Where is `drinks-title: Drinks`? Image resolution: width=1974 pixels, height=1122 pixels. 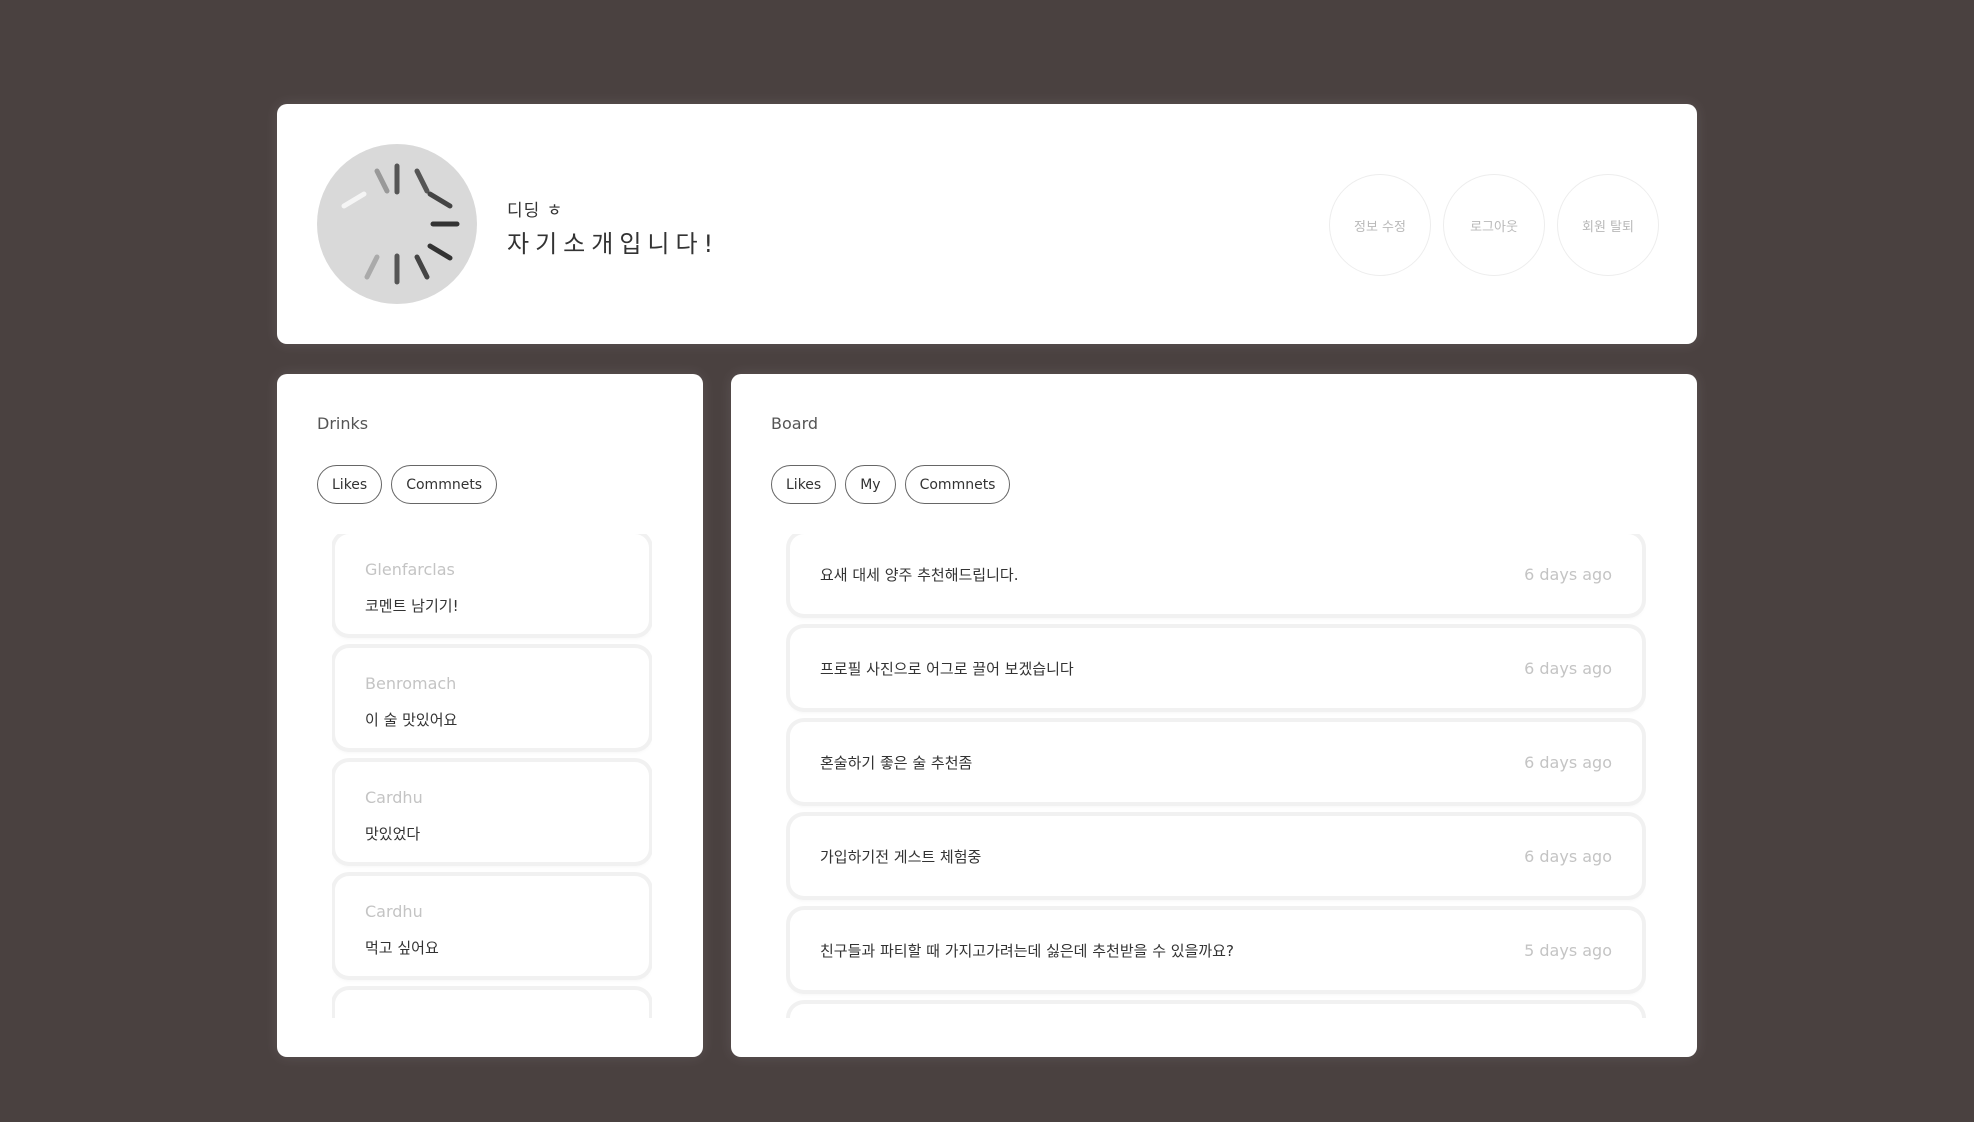
drinks-title: Drinks is located at coordinates (343, 423).